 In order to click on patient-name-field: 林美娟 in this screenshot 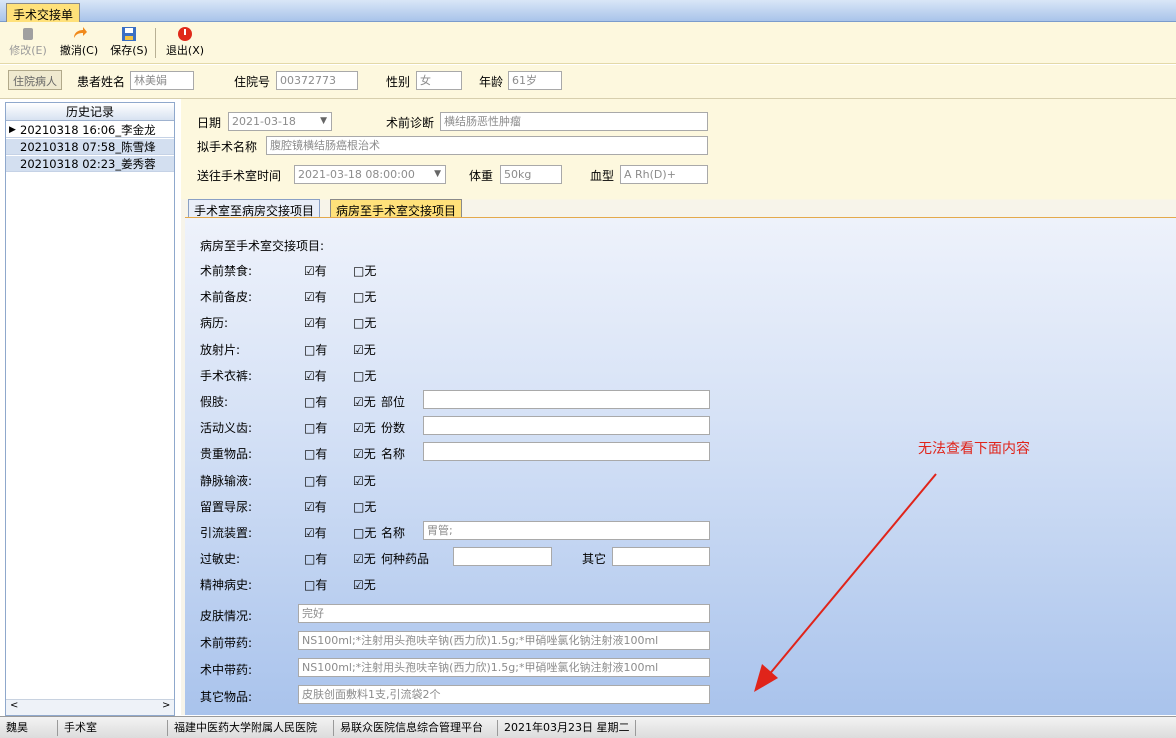, I will do `click(162, 80)`.